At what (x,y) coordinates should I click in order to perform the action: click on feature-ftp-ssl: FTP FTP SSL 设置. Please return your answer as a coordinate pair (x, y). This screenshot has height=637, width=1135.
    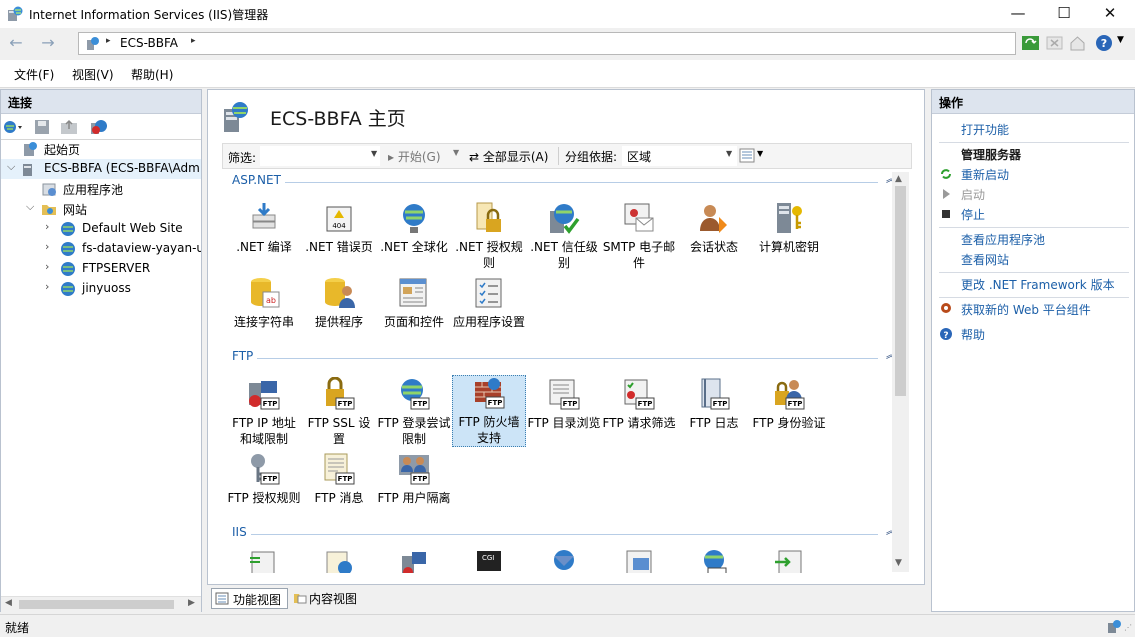
    Looking at the image, I should click on (339, 413).